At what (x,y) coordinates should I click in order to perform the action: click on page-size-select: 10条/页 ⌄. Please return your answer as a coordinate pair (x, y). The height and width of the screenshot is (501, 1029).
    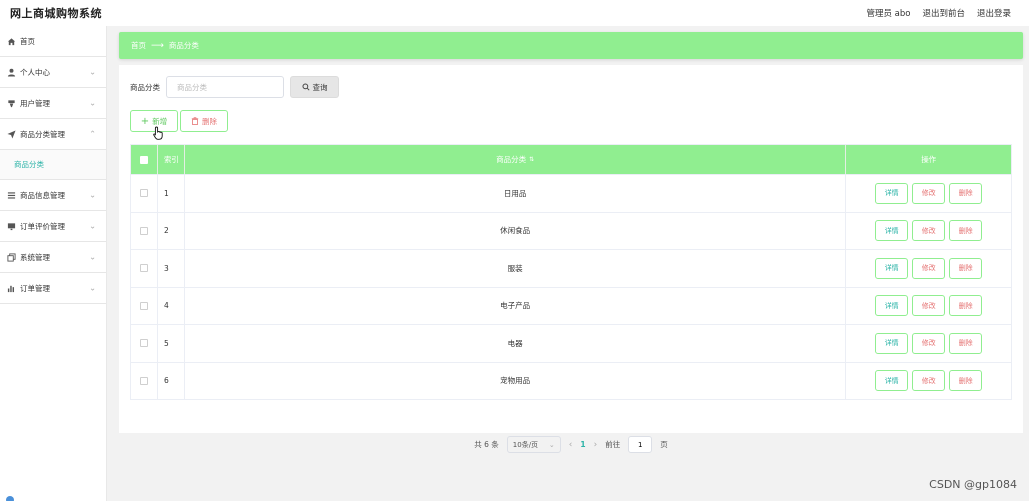
    Looking at the image, I should click on (533, 444).